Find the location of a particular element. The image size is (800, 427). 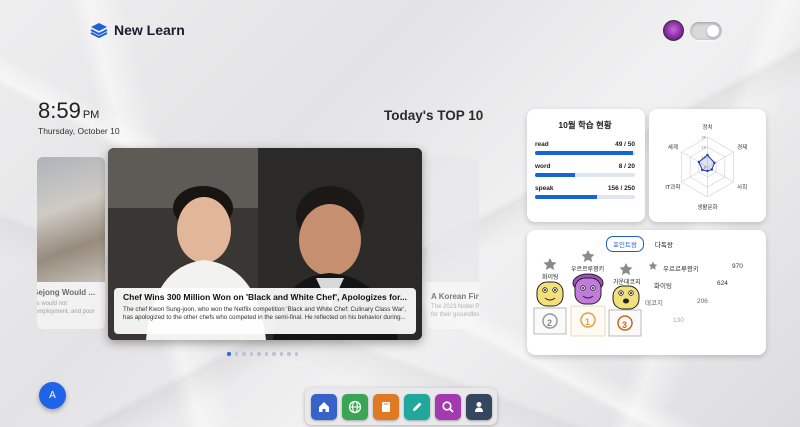

character-third is located at coordinates (626, 297).